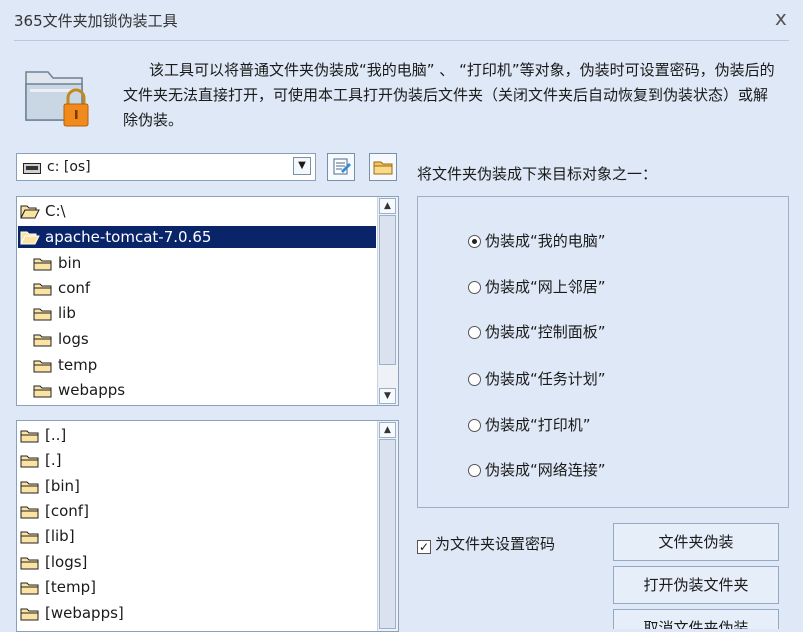  I want to click on list-scrollbar: ▲, so click(387, 526).